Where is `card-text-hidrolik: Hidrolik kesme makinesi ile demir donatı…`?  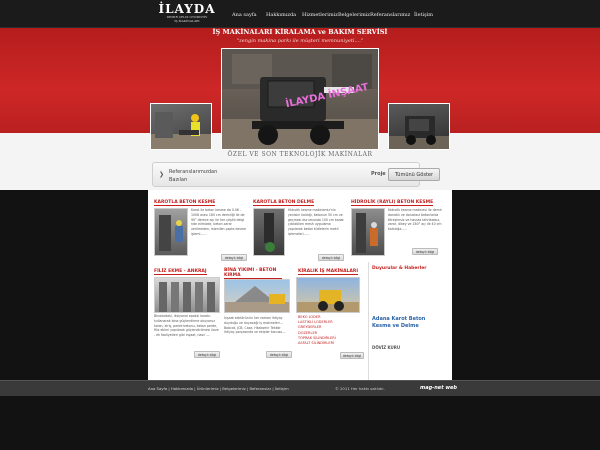 card-text-hidrolik: Hidrolik kesme makinesi ile demir donatı… is located at coordinates (415, 220).